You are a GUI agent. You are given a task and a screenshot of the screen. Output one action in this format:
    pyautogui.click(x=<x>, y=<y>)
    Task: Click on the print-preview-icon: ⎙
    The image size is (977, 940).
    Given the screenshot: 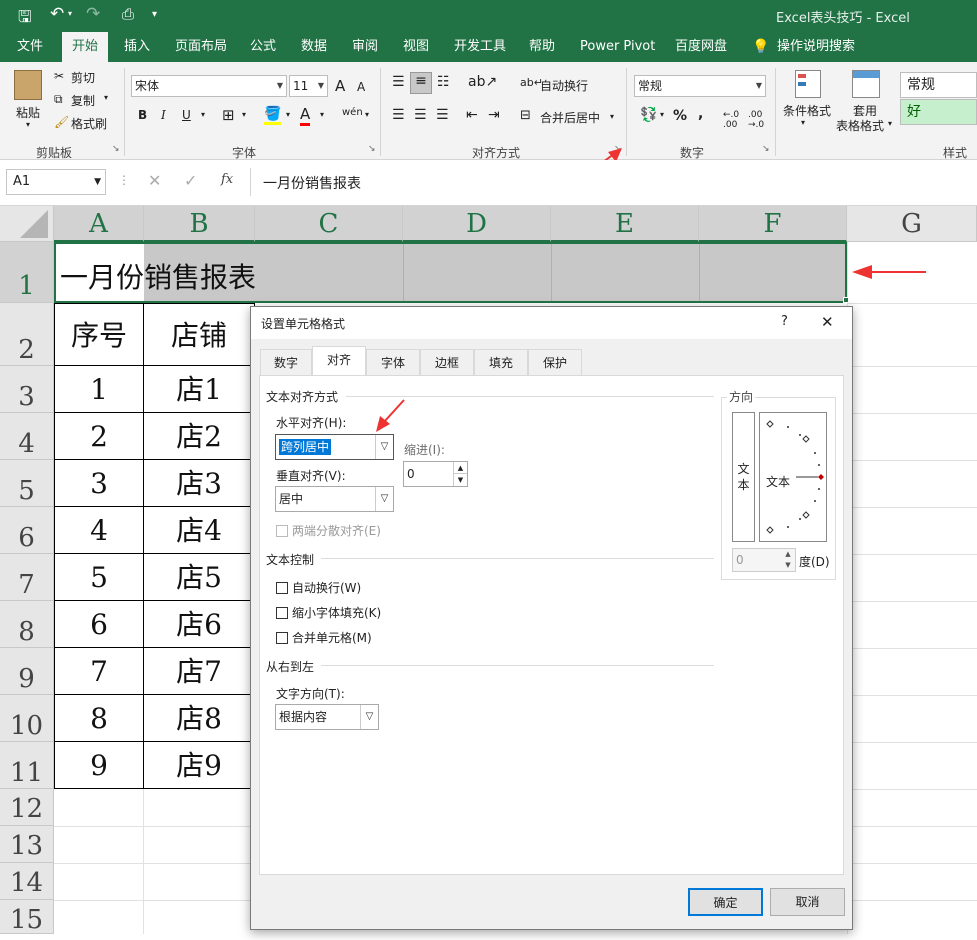 What is the action you would take?
    pyautogui.click(x=128, y=14)
    